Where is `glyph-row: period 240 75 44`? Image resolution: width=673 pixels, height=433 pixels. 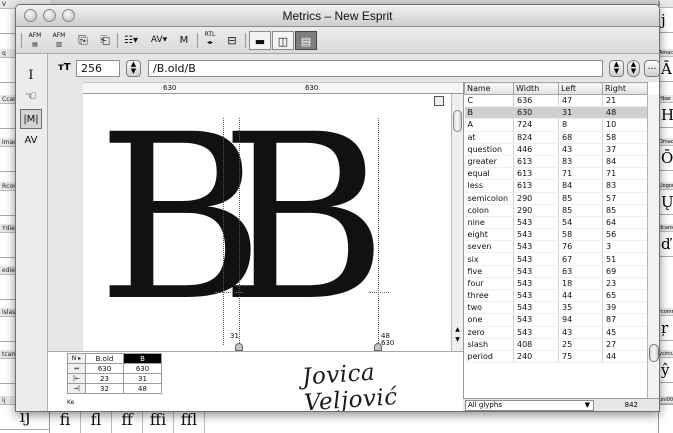 glyph-row: period 240 75 44 is located at coordinates (556, 357).